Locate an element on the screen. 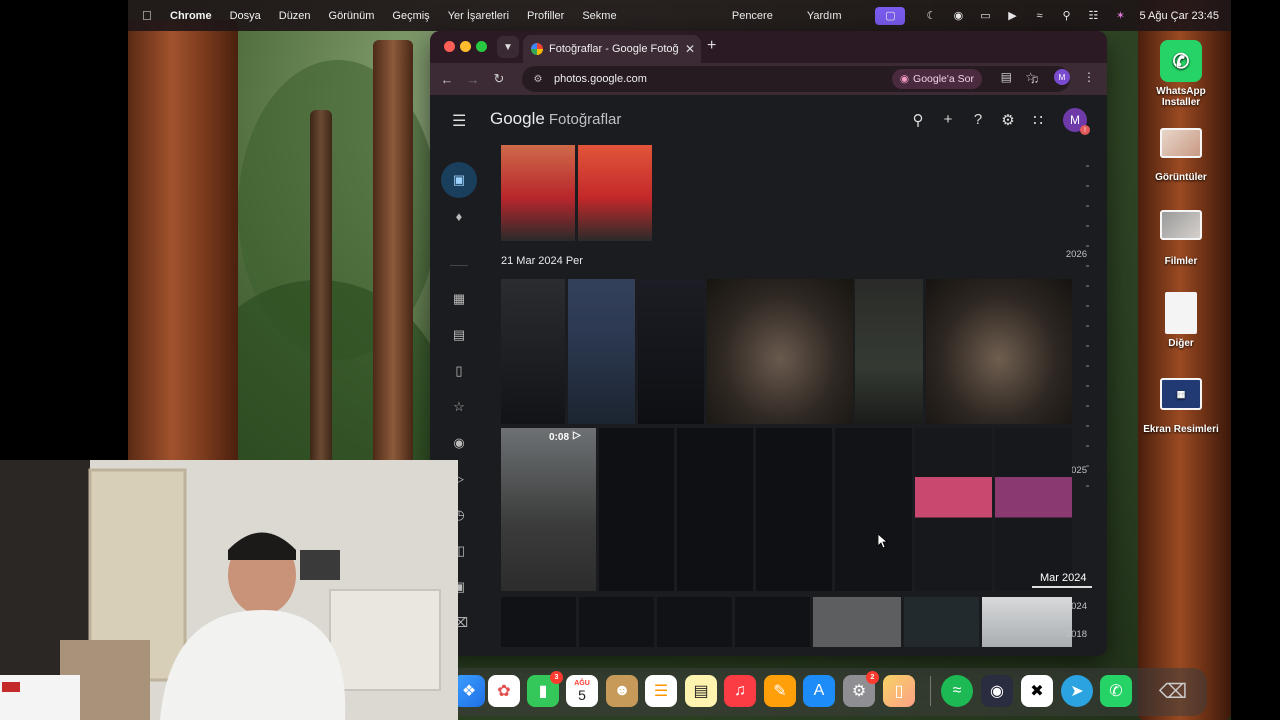 This screenshot has height=720, width=1280. play-icon: ▶ is located at coordinates (1012, 16).